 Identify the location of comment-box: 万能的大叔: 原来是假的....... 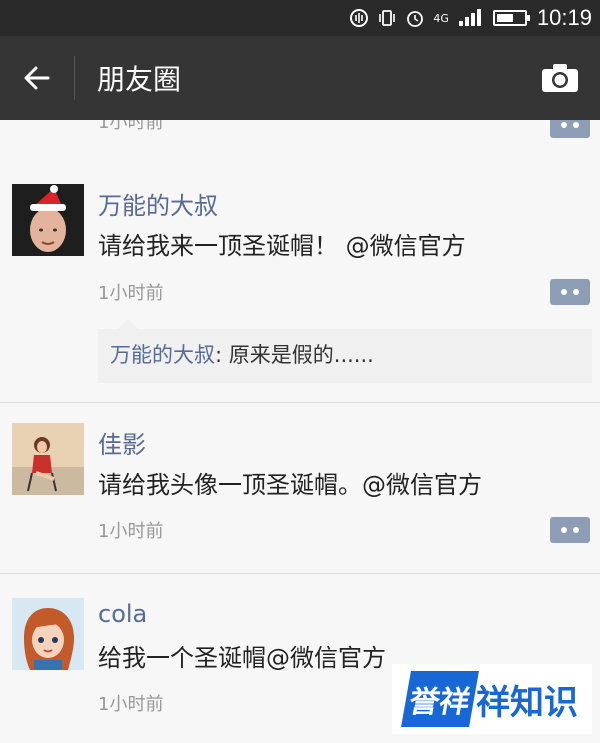
(345, 351).